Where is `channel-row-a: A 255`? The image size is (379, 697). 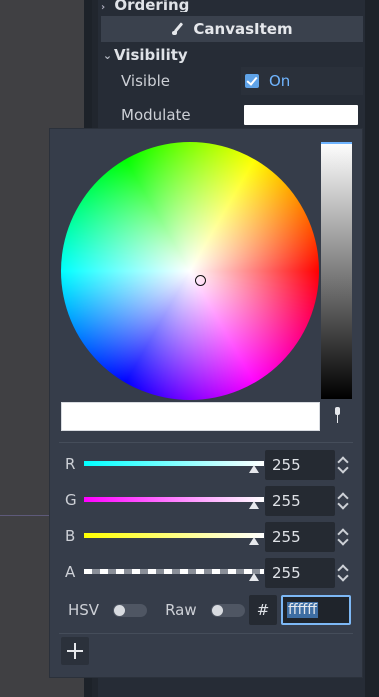
channel-row-a: A 255 is located at coordinates (208, 573).